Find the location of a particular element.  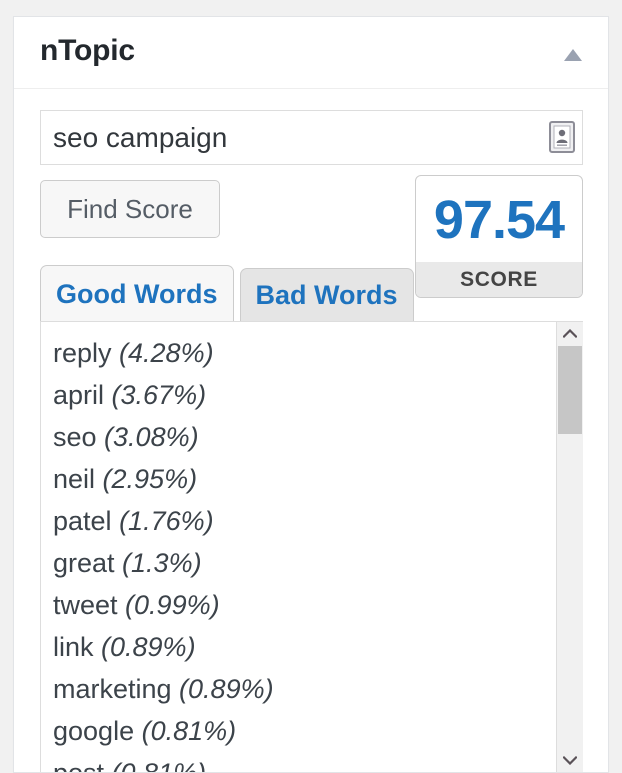

list-item: marketing (0.89%) is located at coordinates (304, 689).